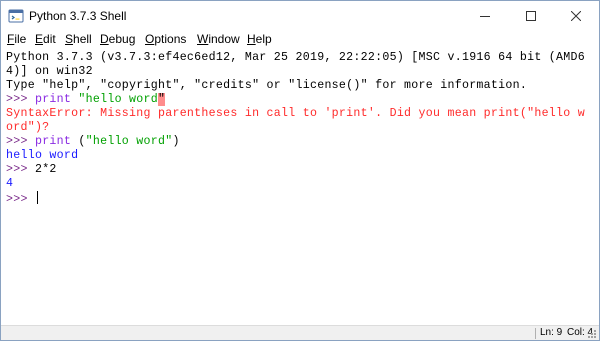 The image size is (600, 341). I want to click on menu-file: File, so click(16, 39).